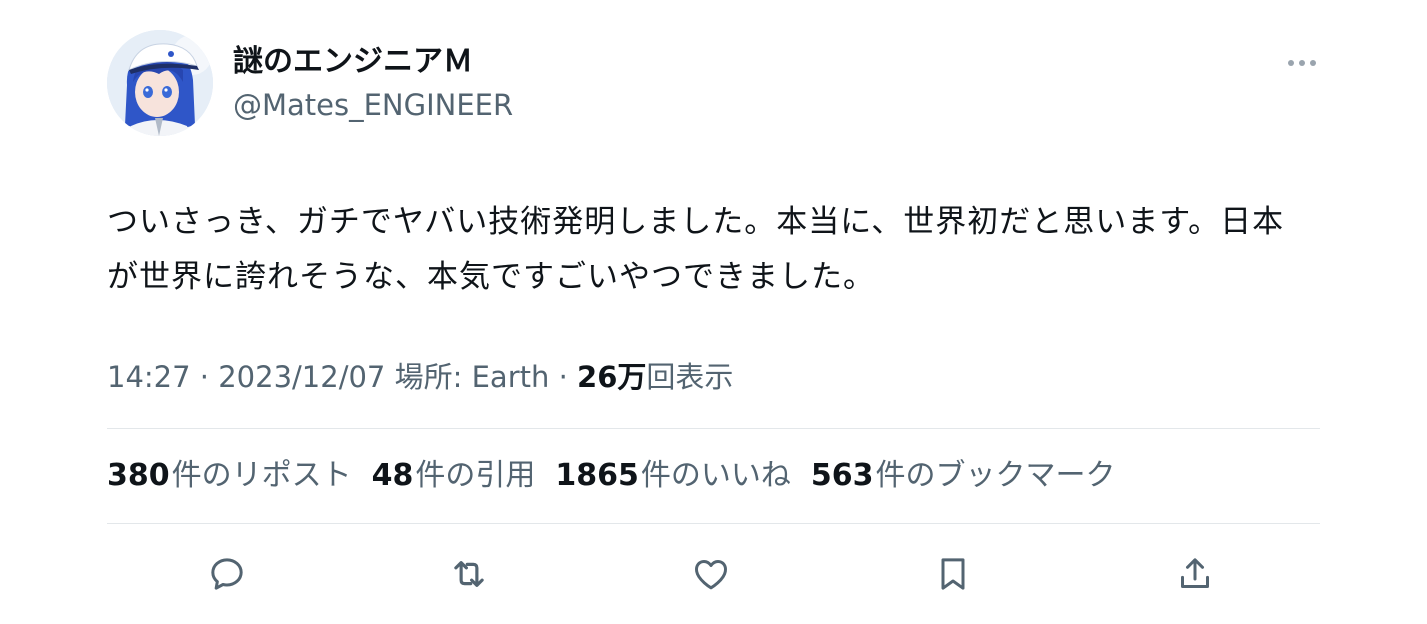 The width and height of the screenshot is (1427, 624). I want to click on likes-stat: 1865件のいいね, so click(673, 476).